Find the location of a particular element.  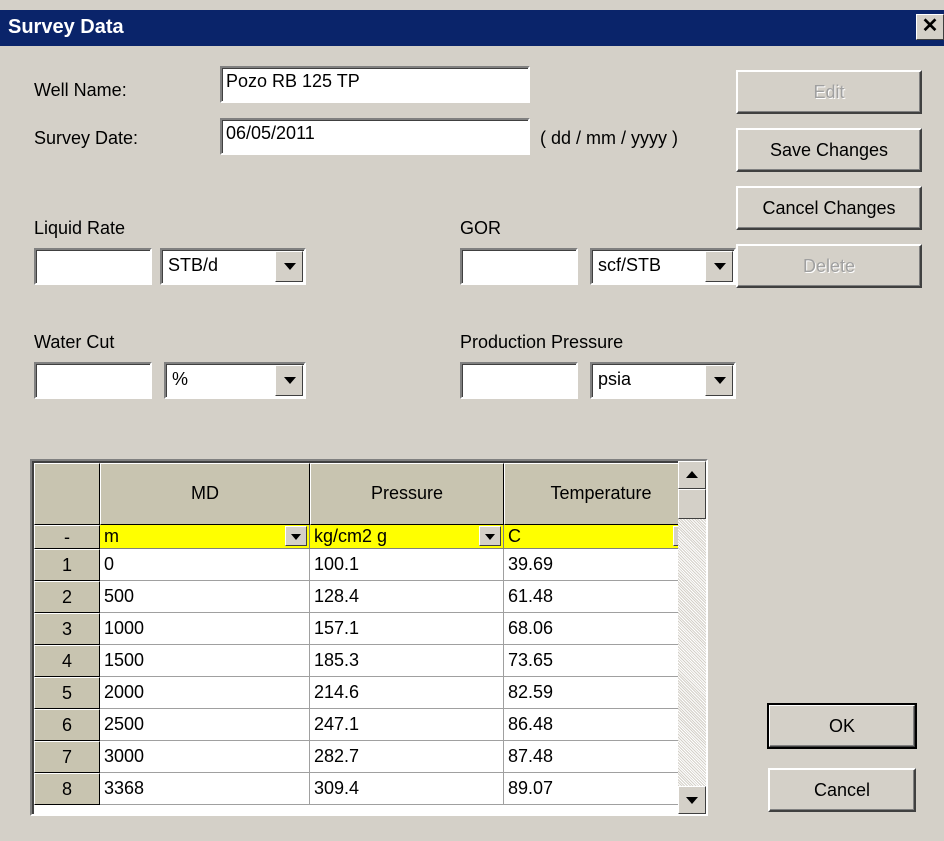

gor-label: GOR is located at coordinates (481, 228).